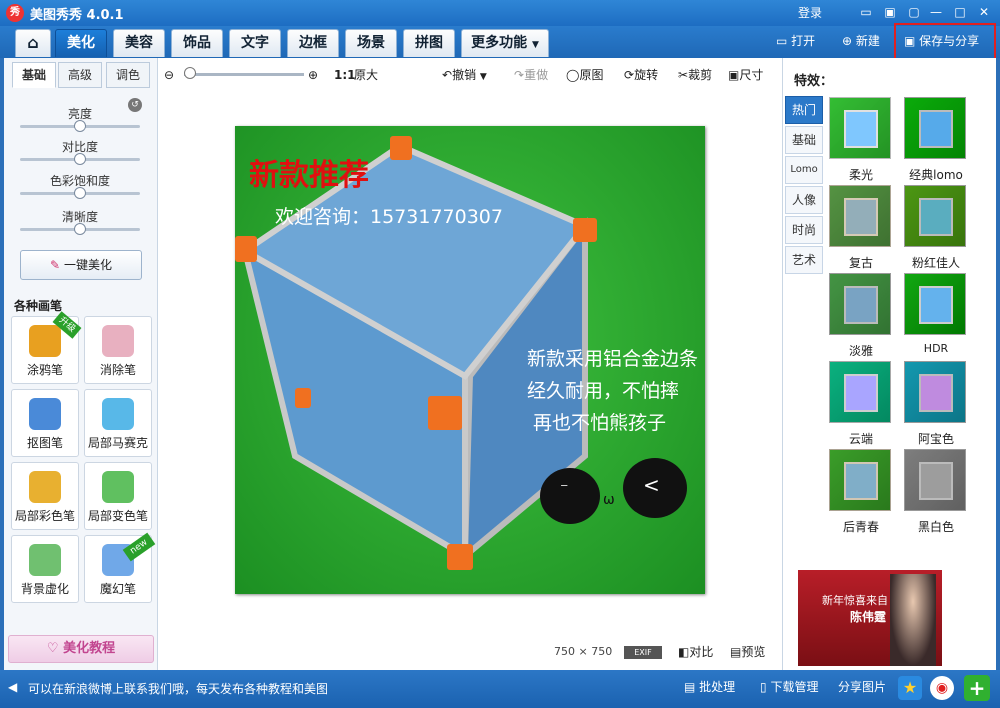 The image size is (1000, 708). I want to click on home-tab: ⌂, so click(33, 43).